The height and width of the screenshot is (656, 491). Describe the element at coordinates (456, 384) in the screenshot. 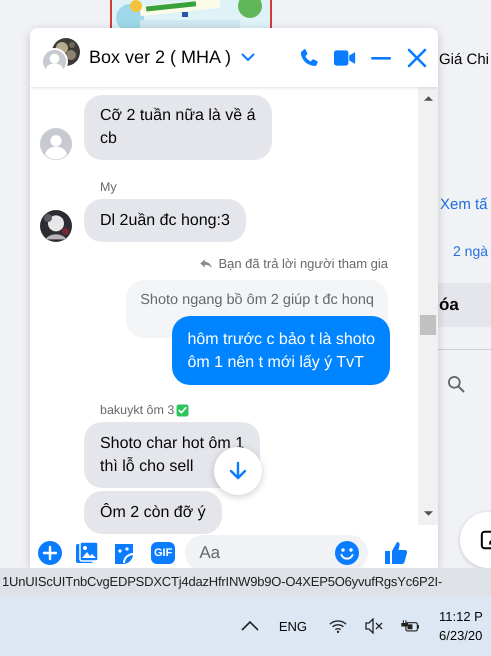

I see `search-icon` at that location.